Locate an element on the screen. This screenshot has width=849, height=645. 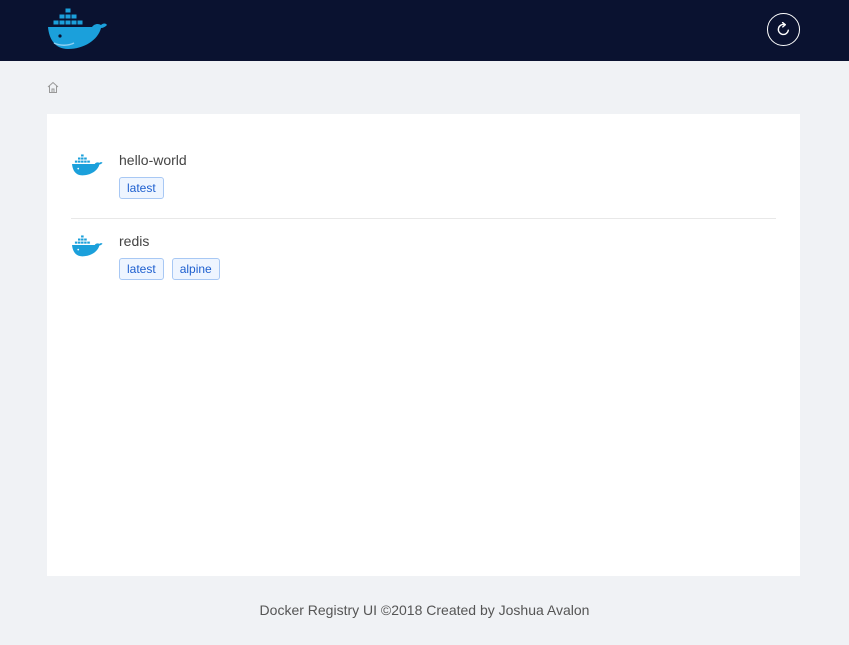
refresh-icon is located at coordinates (783, 29).